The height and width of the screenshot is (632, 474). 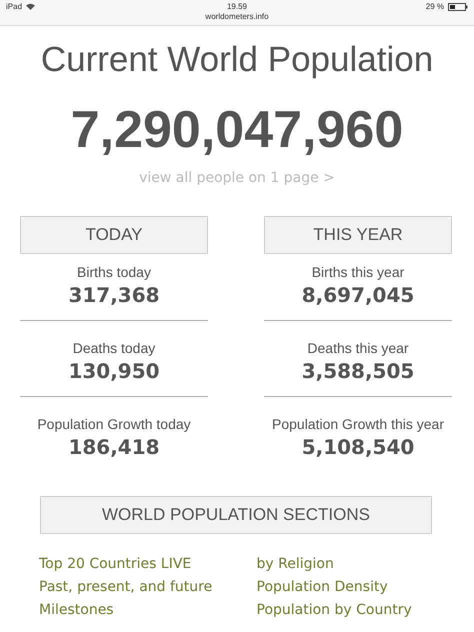 I want to click on column-heading: TODAY, so click(x=114, y=235).